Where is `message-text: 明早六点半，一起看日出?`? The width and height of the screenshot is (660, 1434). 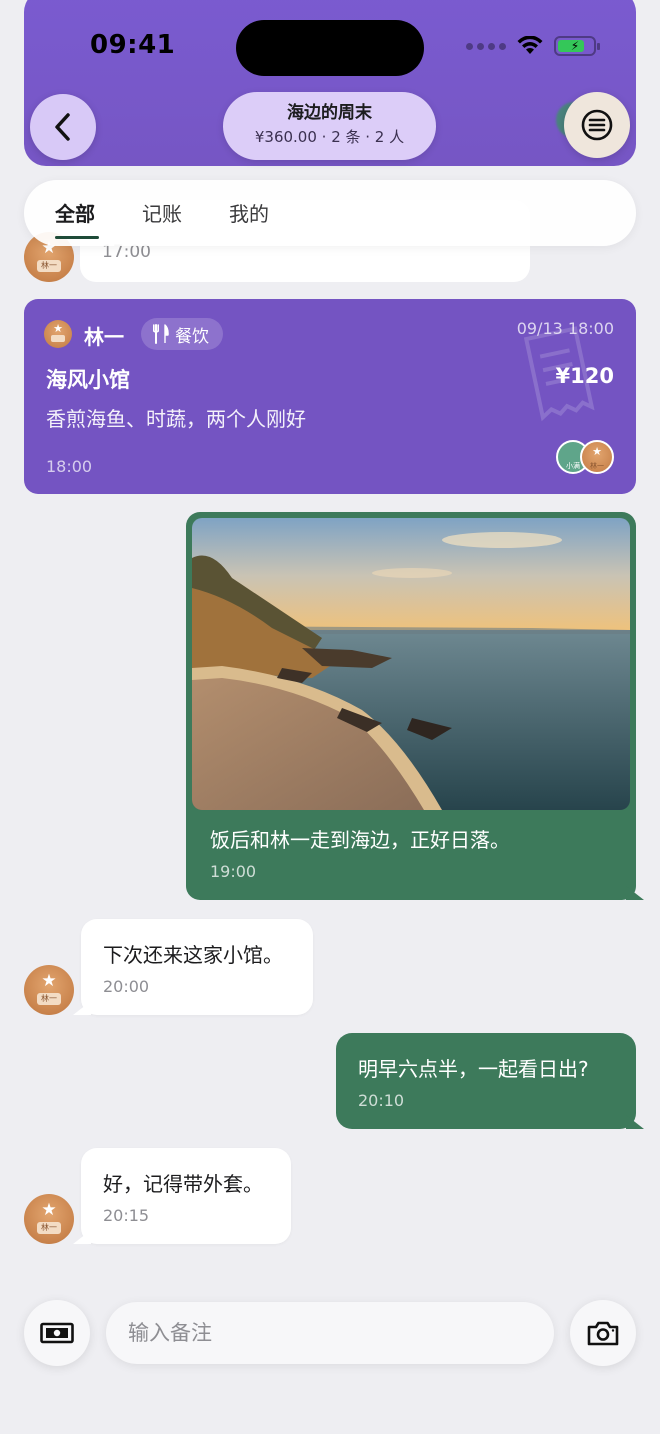
message-text: 明早六点半，一起看日出? is located at coordinates (473, 1069).